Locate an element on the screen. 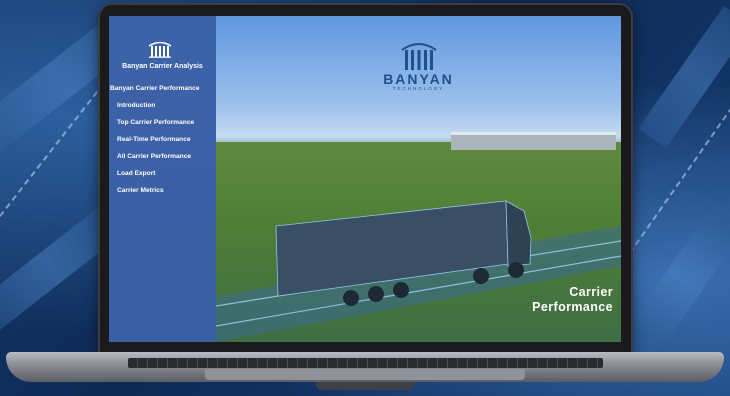  nav-item-real-time-performance: Real-Time Performance is located at coordinates (154, 139).